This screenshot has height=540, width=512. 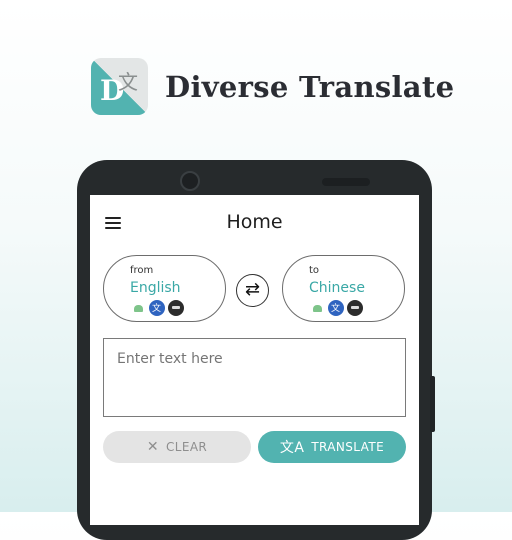 I want to click on app-logo: D 文, so click(x=119, y=86).